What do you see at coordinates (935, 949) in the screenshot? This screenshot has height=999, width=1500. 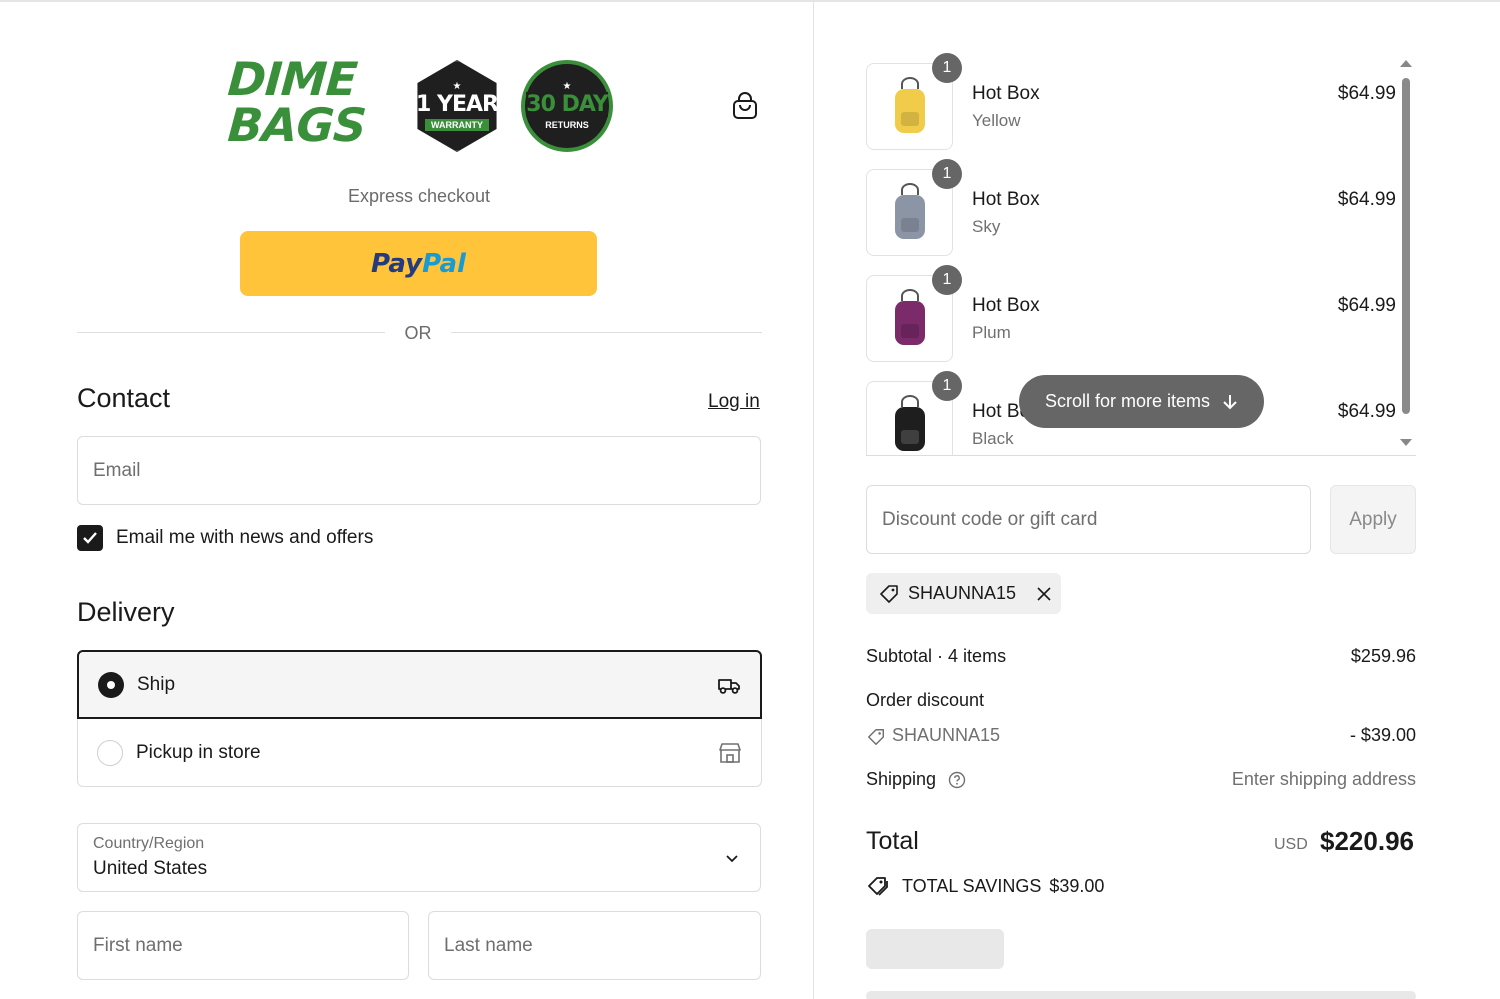 I see `loading-placeholder` at bounding box center [935, 949].